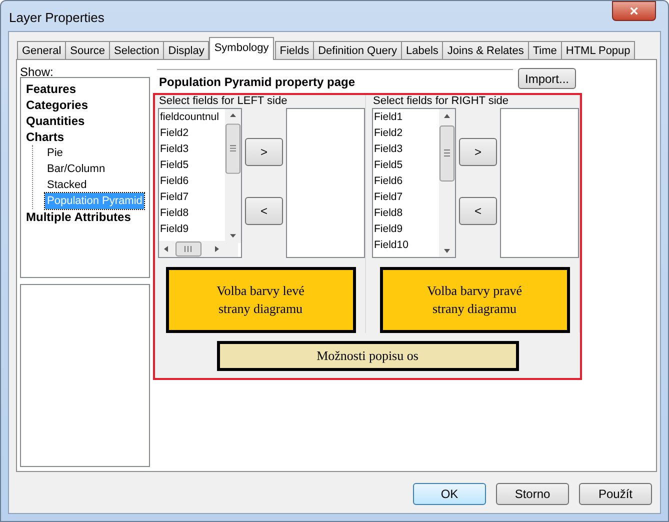 This screenshot has height=522, width=669. What do you see at coordinates (475, 300) in the screenshot?
I see `color-button: Volba barvy pravé strany diagramu` at bounding box center [475, 300].